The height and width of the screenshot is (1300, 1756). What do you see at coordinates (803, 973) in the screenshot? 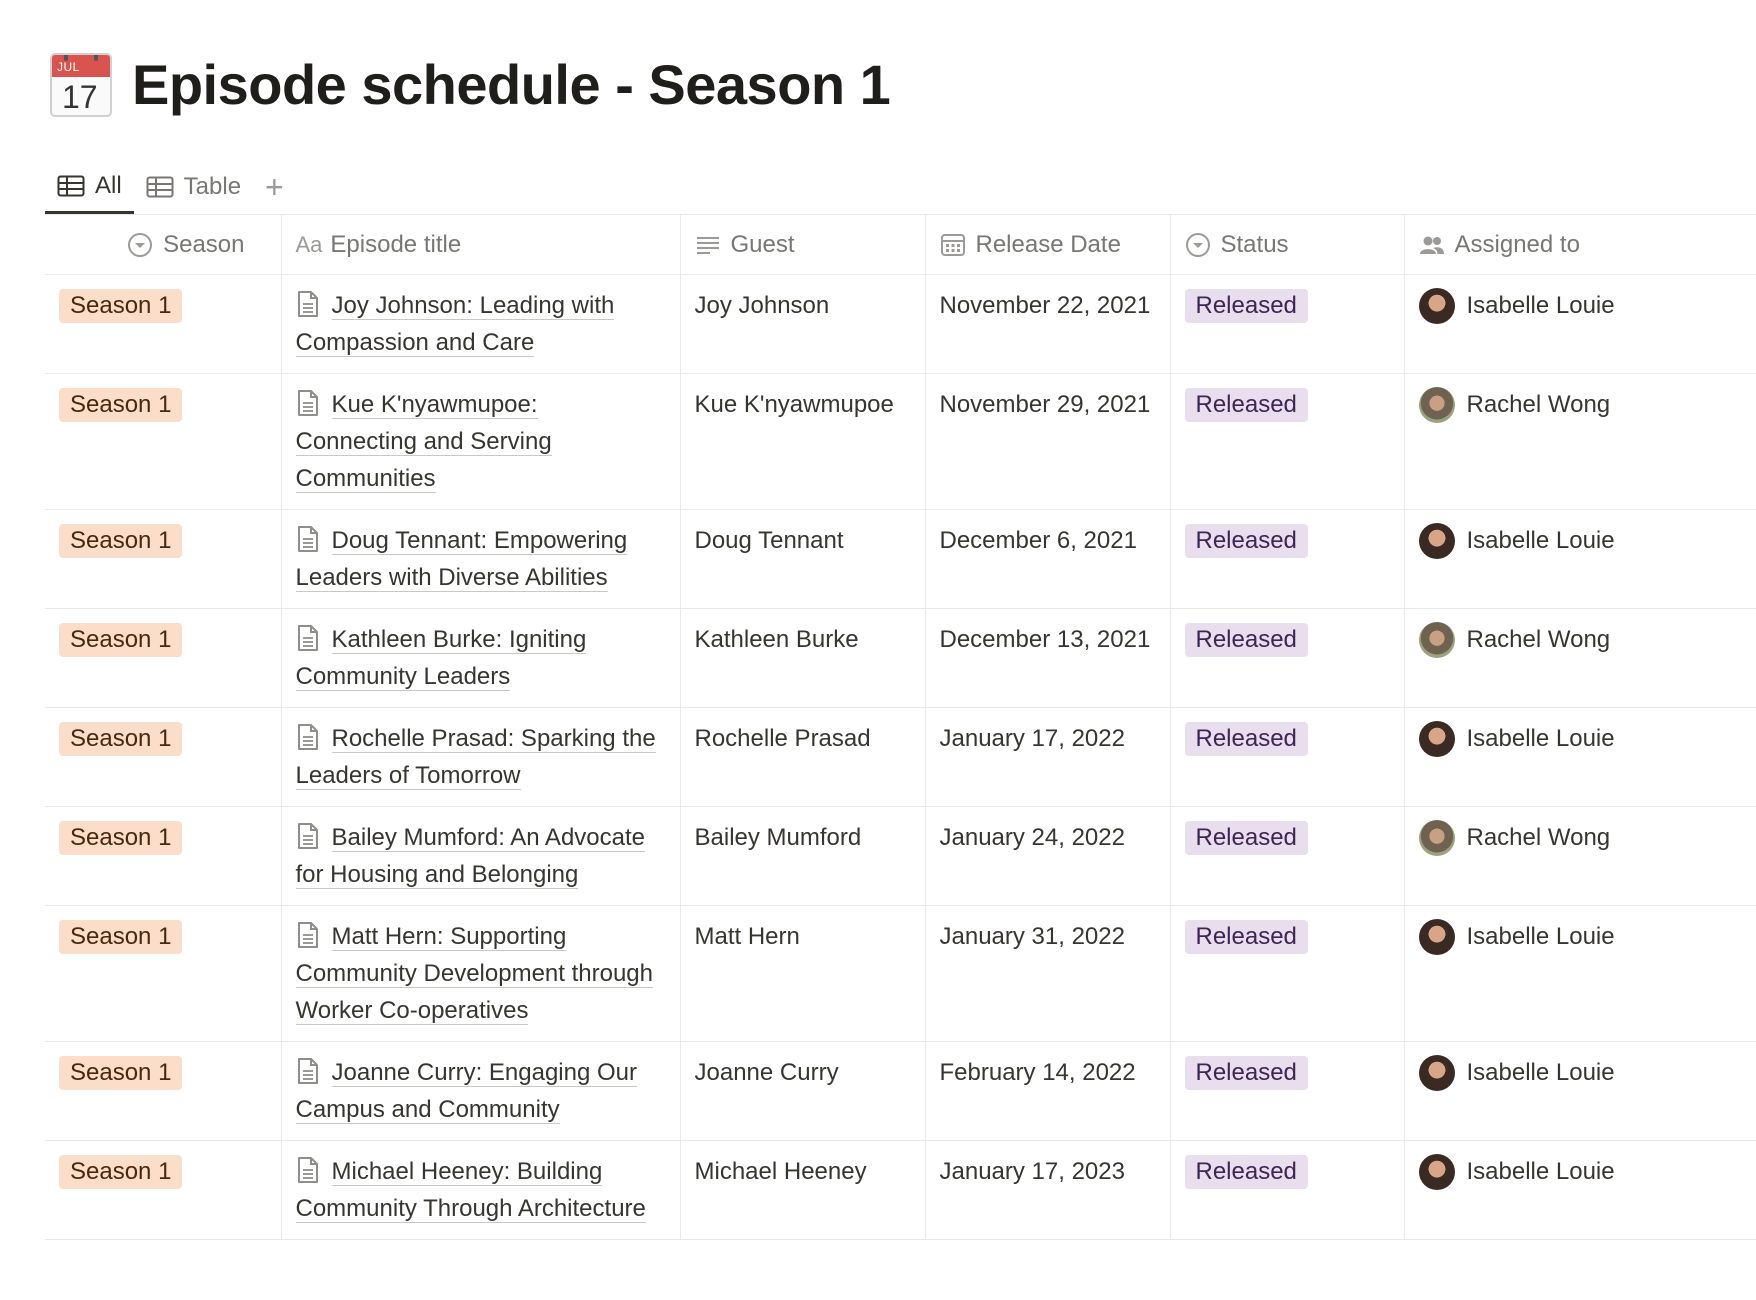
I see `guest-cell: Matt Hern` at bounding box center [803, 973].